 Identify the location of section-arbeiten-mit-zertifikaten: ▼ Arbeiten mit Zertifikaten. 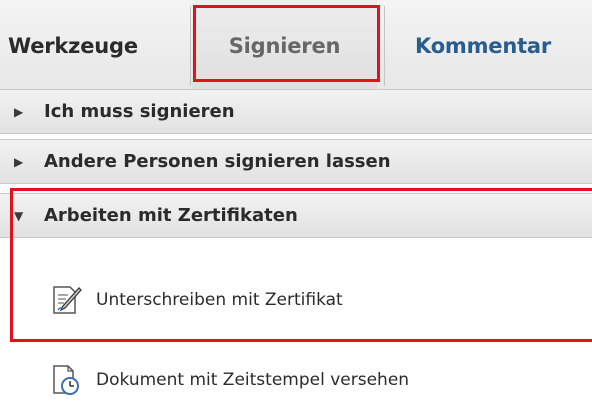
(296, 215).